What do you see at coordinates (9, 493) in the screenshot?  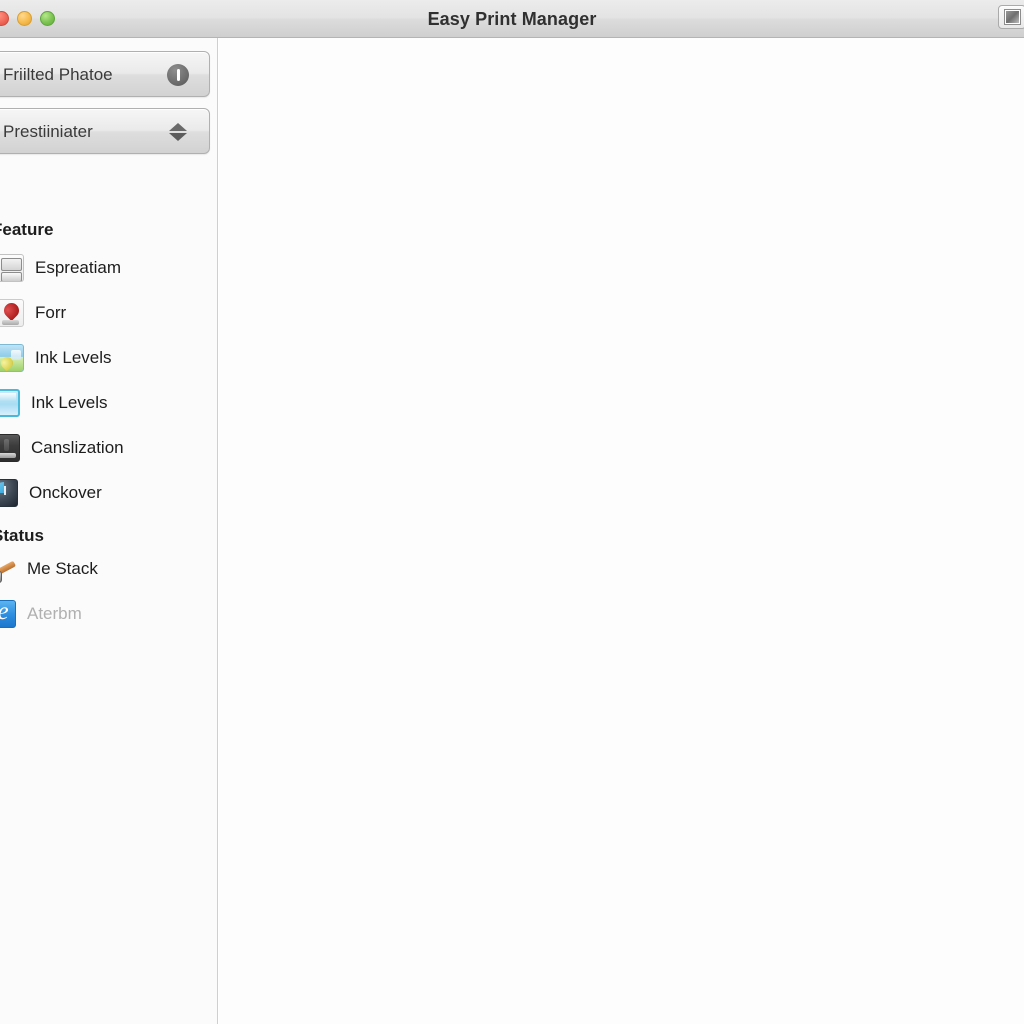 I see `clock-icon` at bounding box center [9, 493].